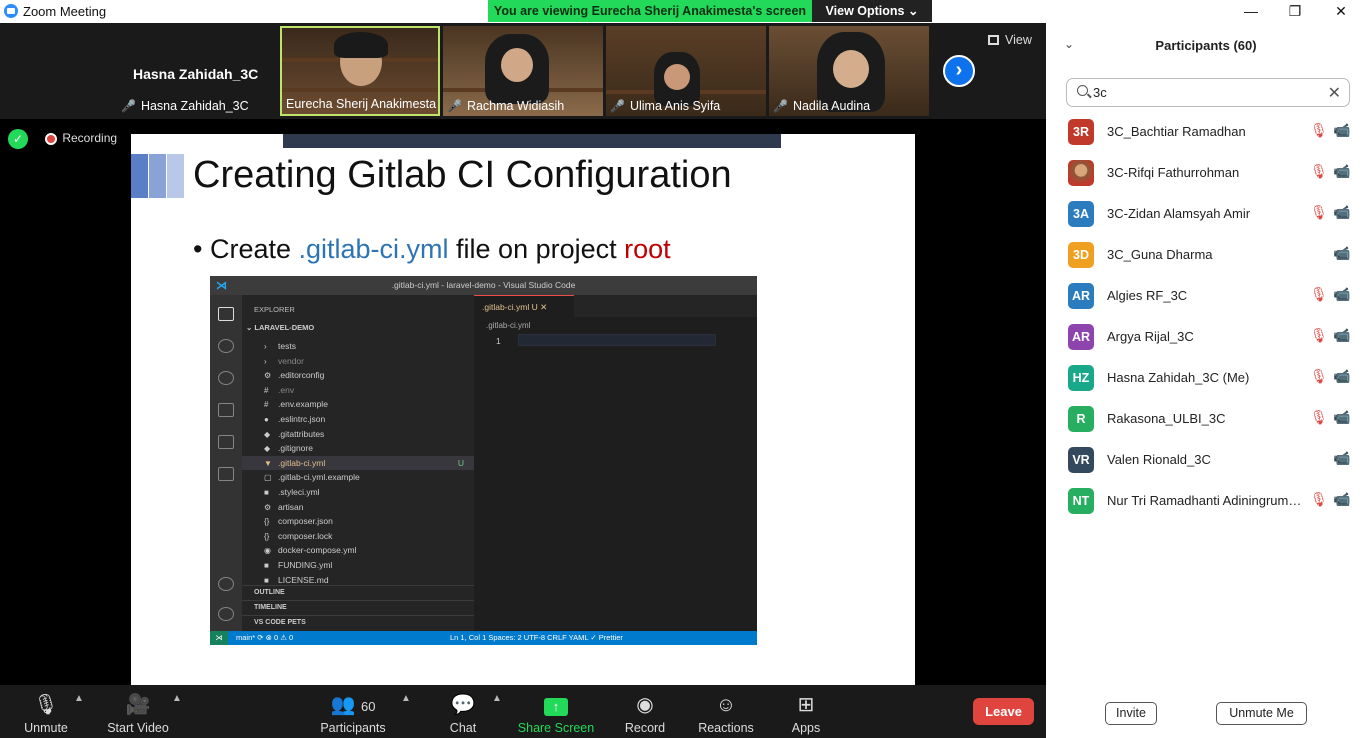 This screenshot has height=738, width=1366. Describe the element at coordinates (268, 478) in the screenshot. I see `file-type-icon: ▢` at that location.